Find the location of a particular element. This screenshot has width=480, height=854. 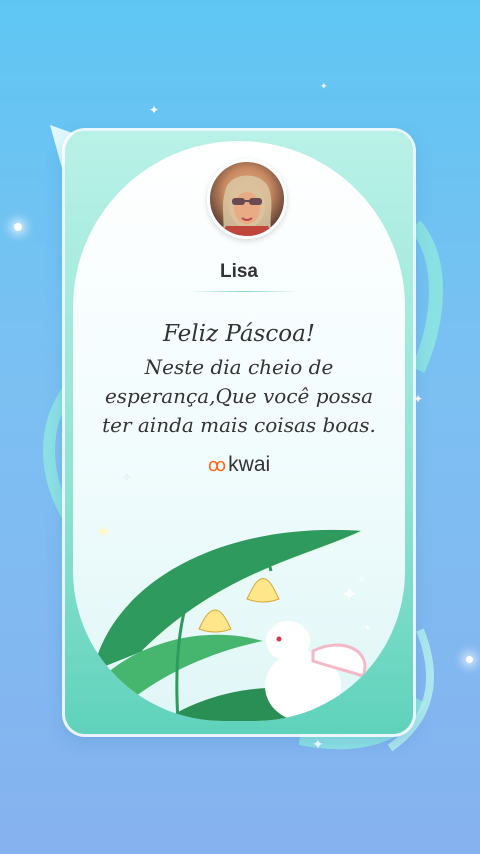

avatar-portrait is located at coordinates (247, 205).